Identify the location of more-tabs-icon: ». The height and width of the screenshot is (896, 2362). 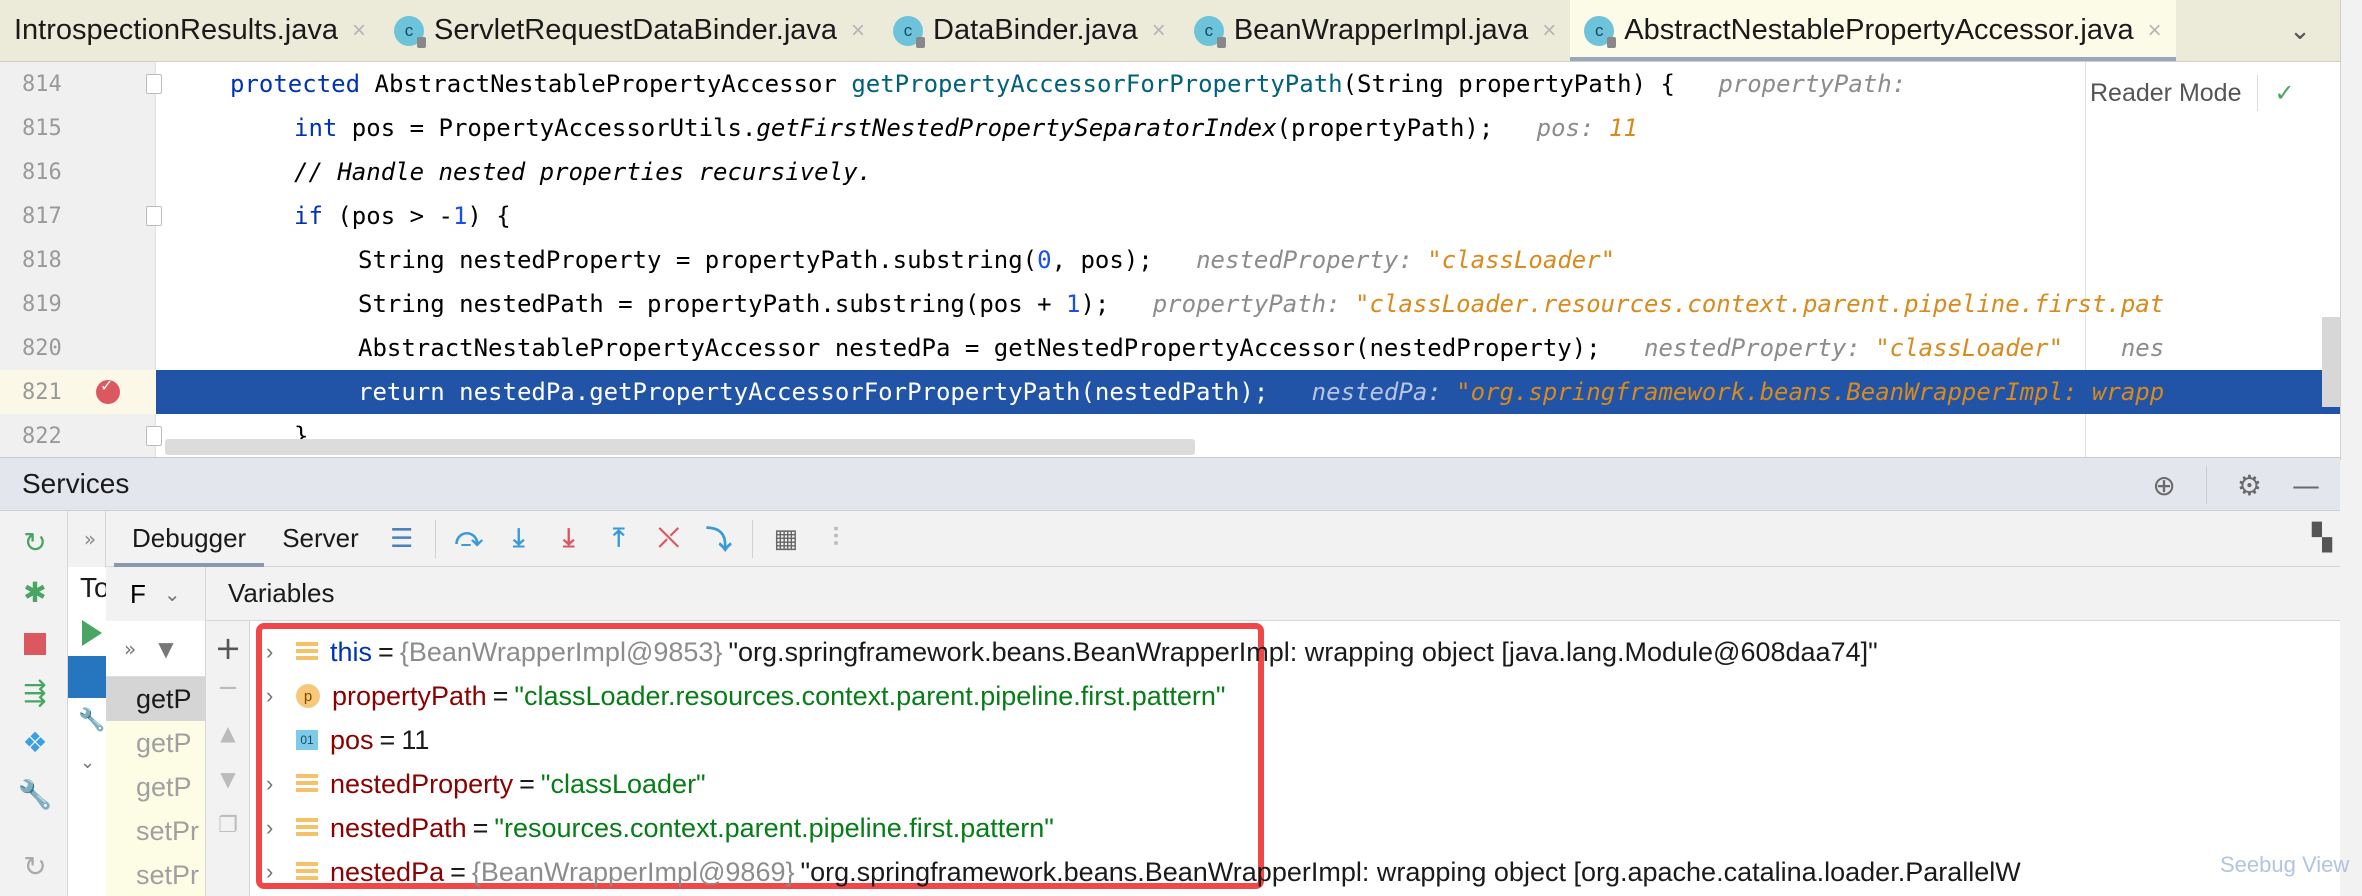
(90, 539).